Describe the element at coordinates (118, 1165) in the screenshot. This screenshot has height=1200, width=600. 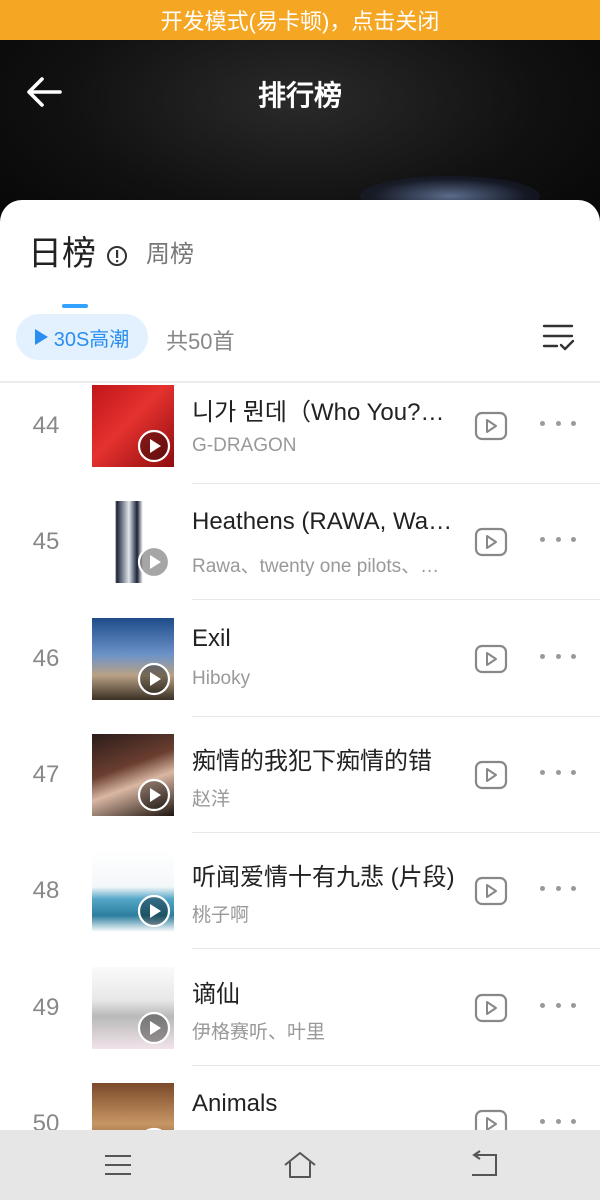
I see `menu-icon` at that location.